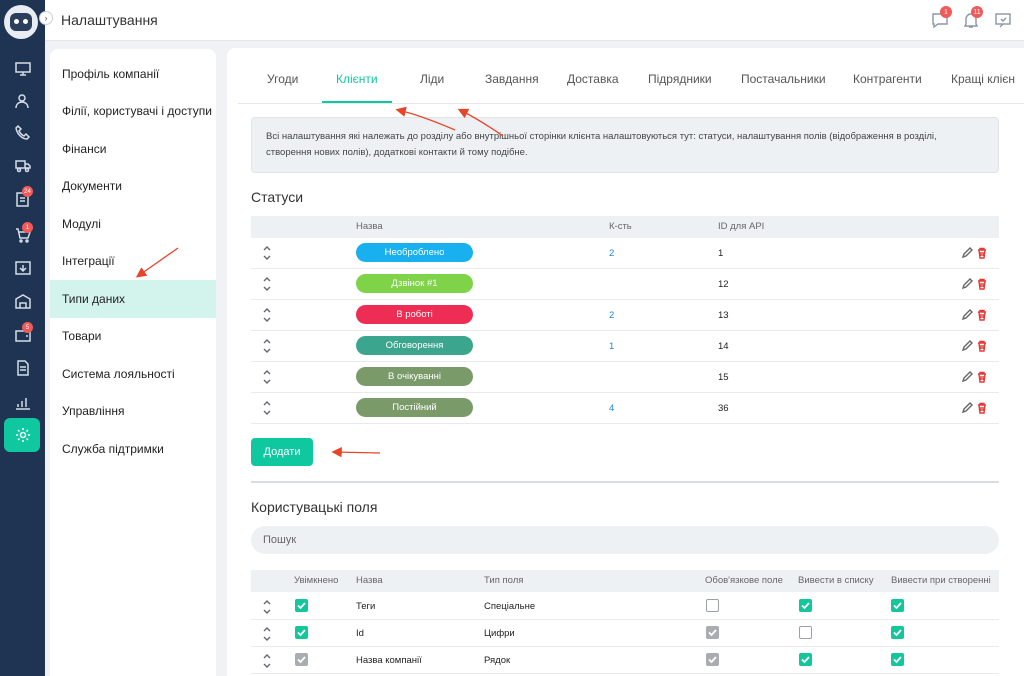  I want to click on menu-item-loyalty: Система лояльності, so click(133, 374).